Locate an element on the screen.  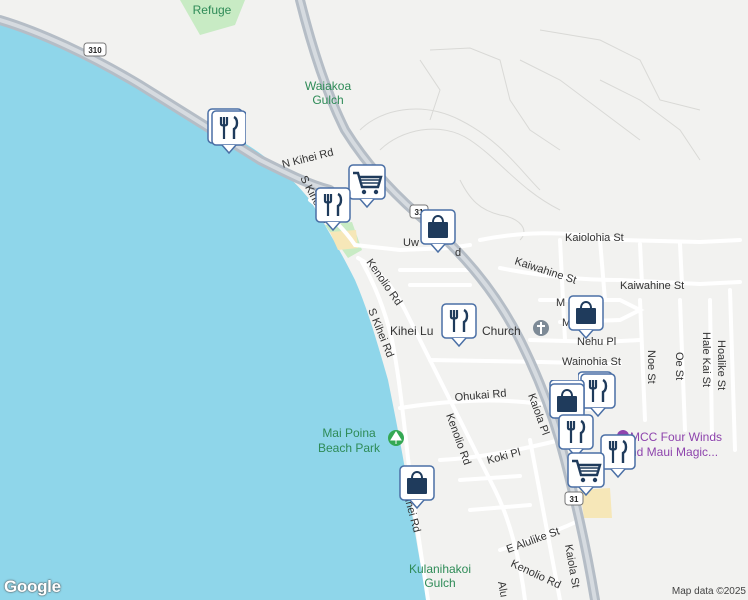
shopping-cart-icon is located at coordinates (586, 474).